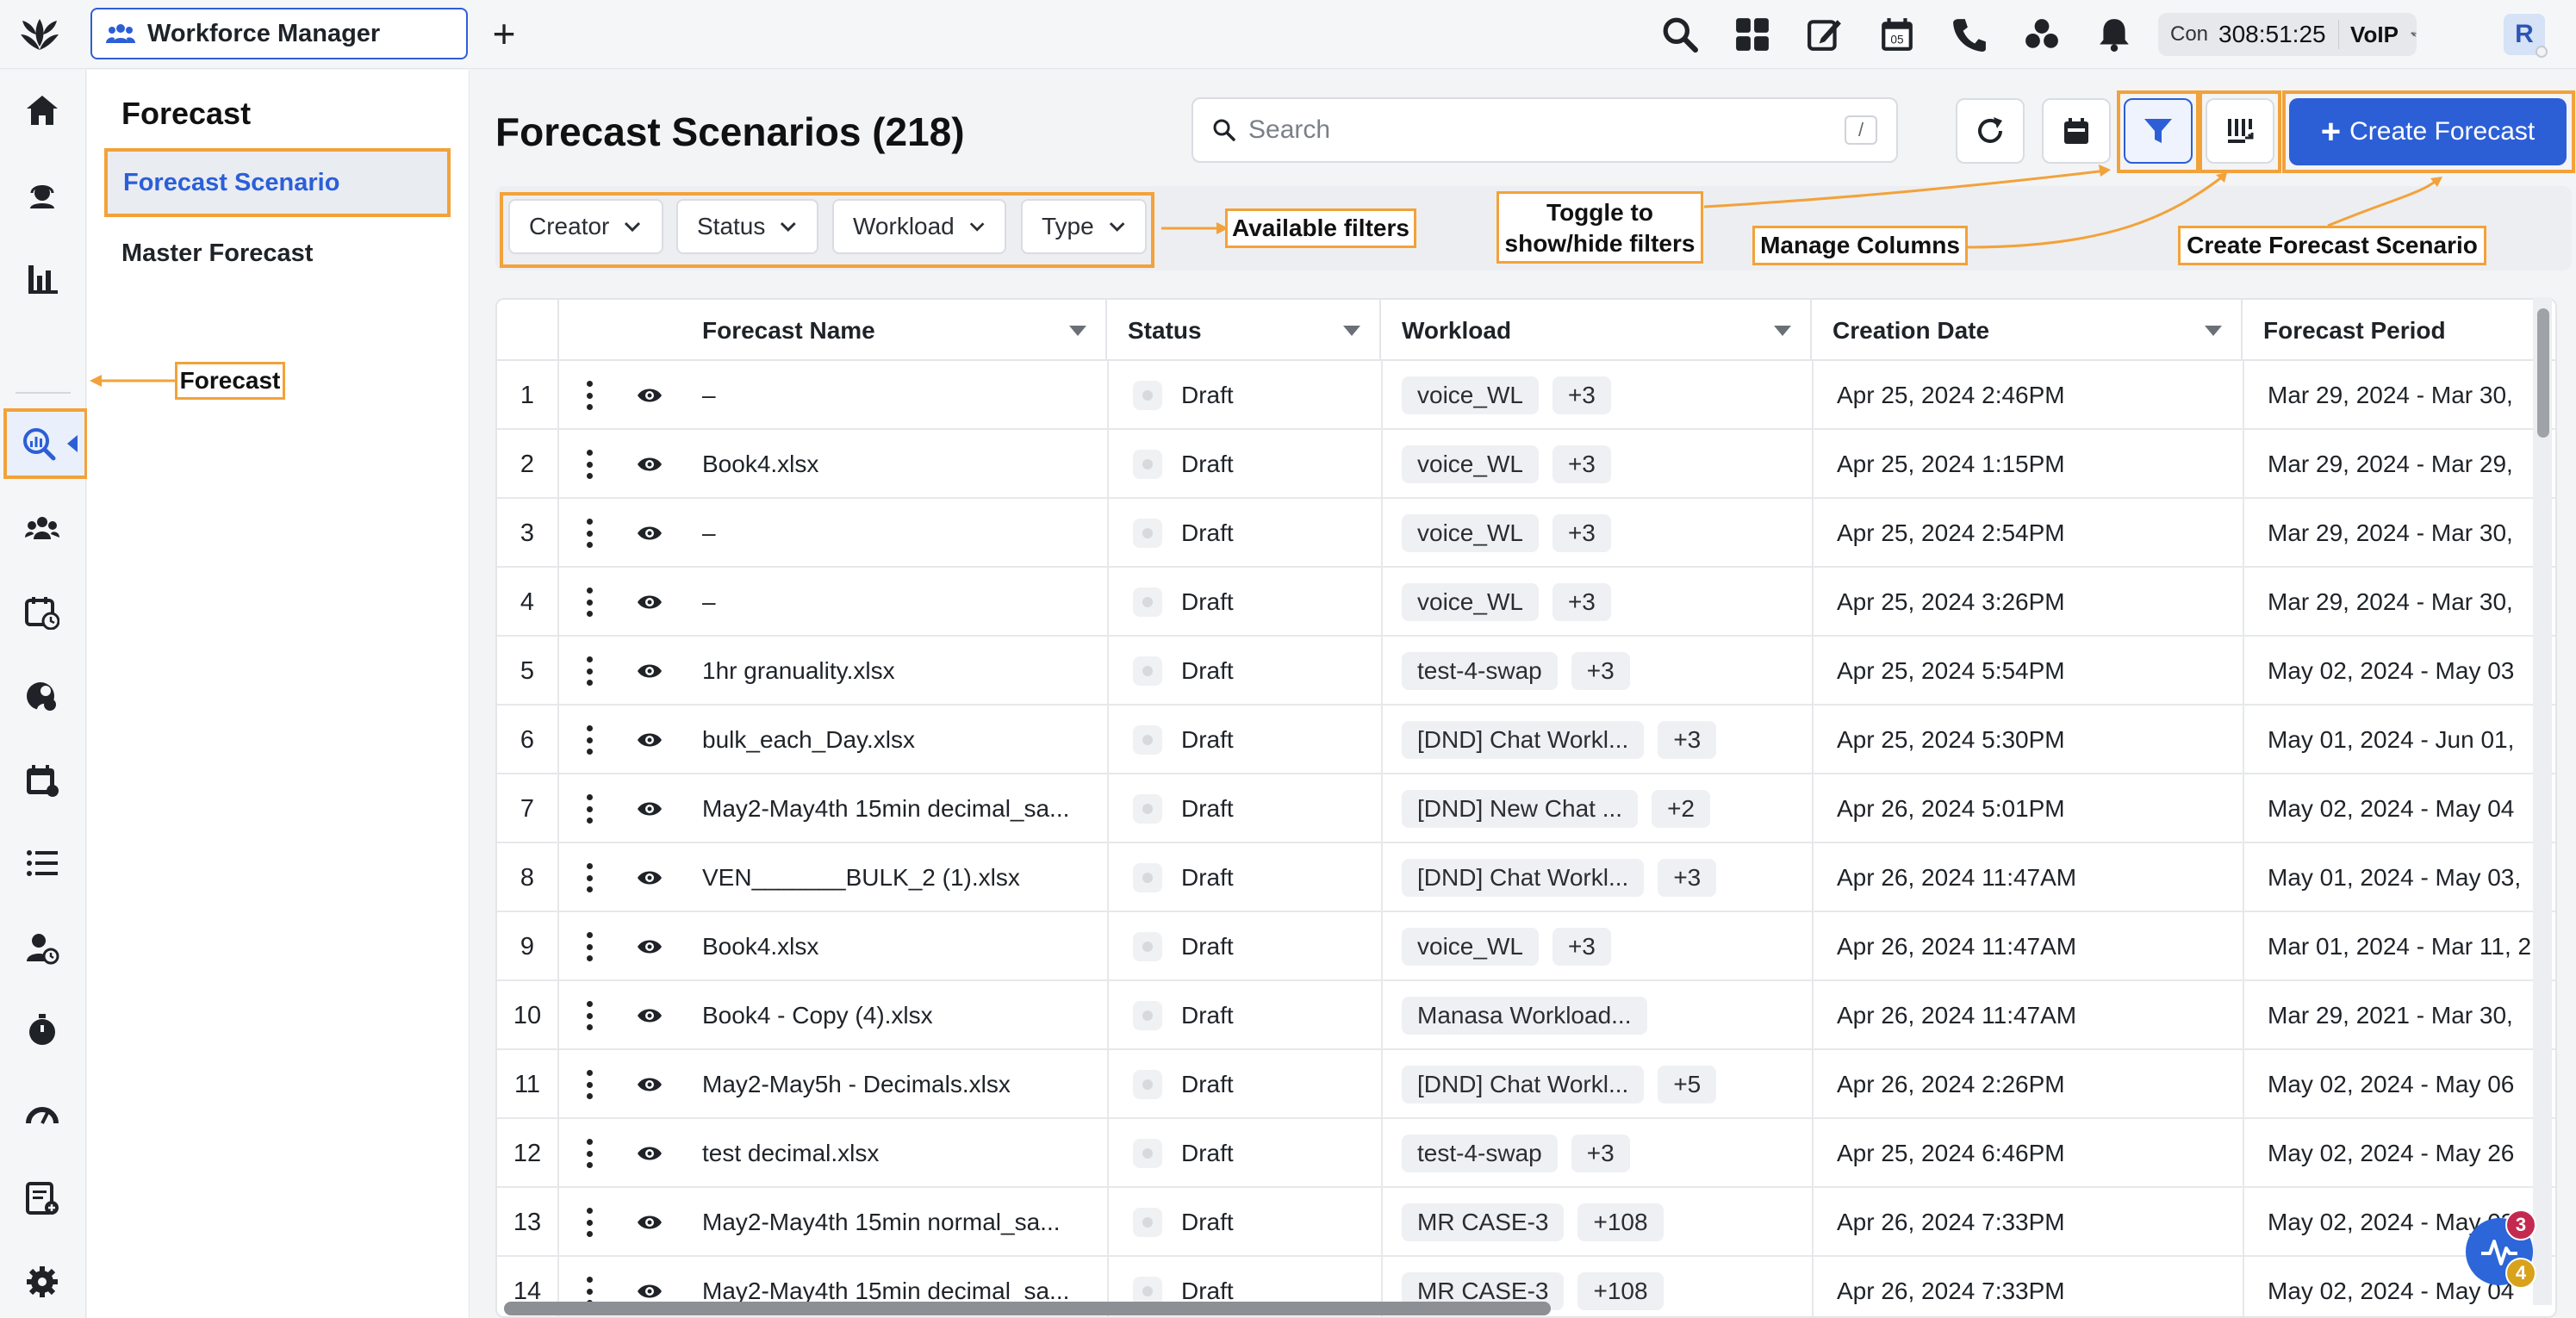 This screenshot has height=1318, width=2576. Describe the element at coordinates (217, 253) in the screenshot. I see `submenu-item-master-forecast: Master Forecast` at that location.